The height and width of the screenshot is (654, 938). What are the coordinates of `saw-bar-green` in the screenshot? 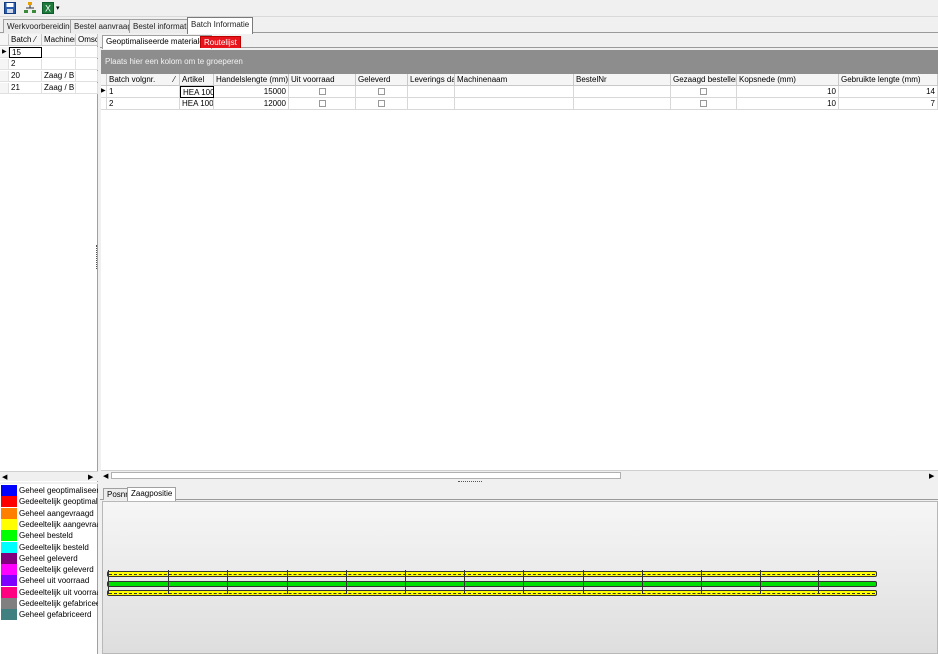 It's located at (492, 584).